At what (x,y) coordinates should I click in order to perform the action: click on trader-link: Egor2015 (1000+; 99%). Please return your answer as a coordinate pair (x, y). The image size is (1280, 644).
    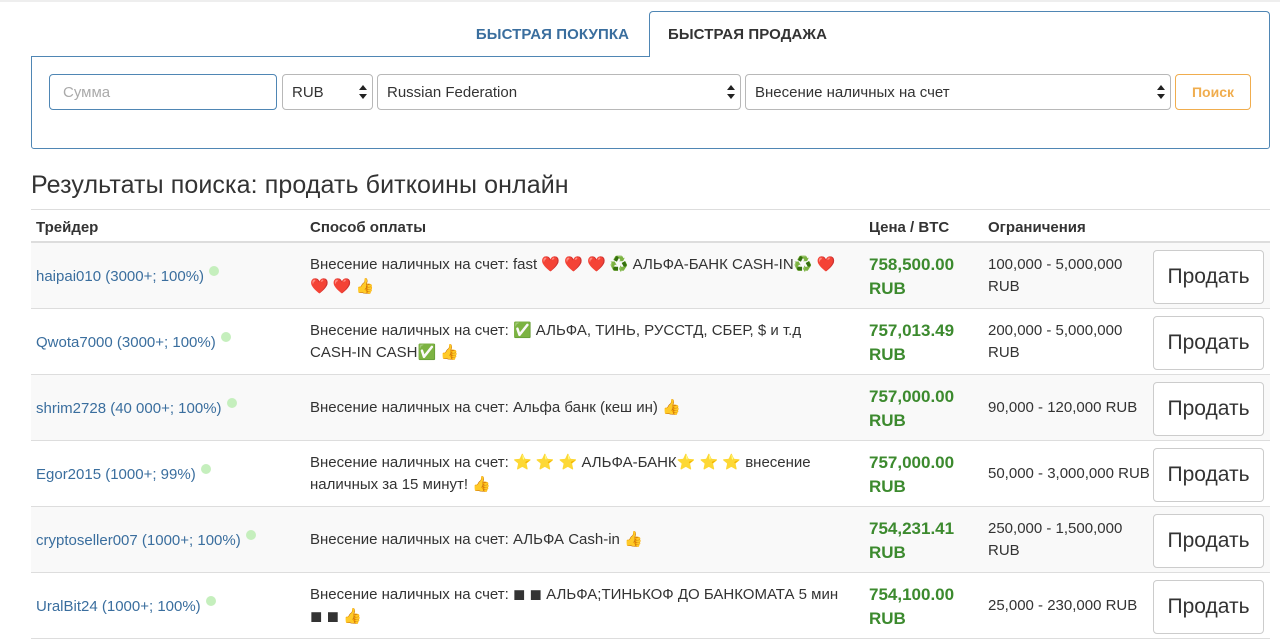
    Looking at the image, I should click on (123, 474).